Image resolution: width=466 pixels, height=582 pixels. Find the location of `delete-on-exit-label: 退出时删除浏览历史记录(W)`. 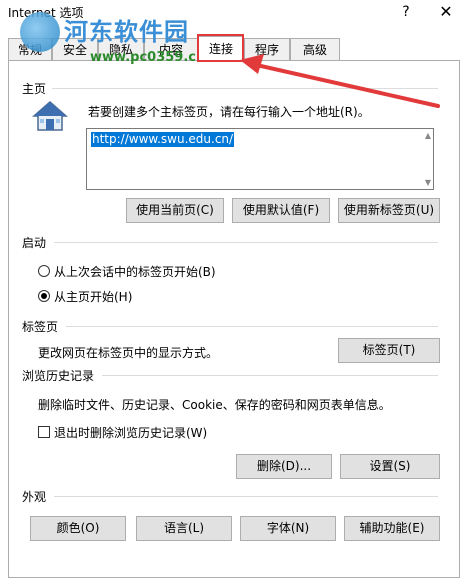

delete-on-exit-label: 退出时删除浏览历史记录(W) is located at coordinates (131, 433).